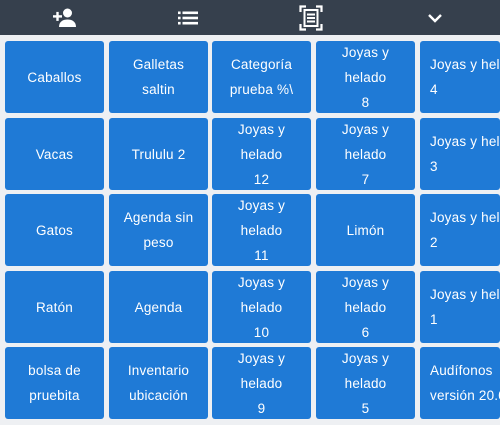  What do you see at coordinates (365, 383) in the screenshot?
I see `category-tile: Joyas y helado 5` at bounding box center [365, 383].